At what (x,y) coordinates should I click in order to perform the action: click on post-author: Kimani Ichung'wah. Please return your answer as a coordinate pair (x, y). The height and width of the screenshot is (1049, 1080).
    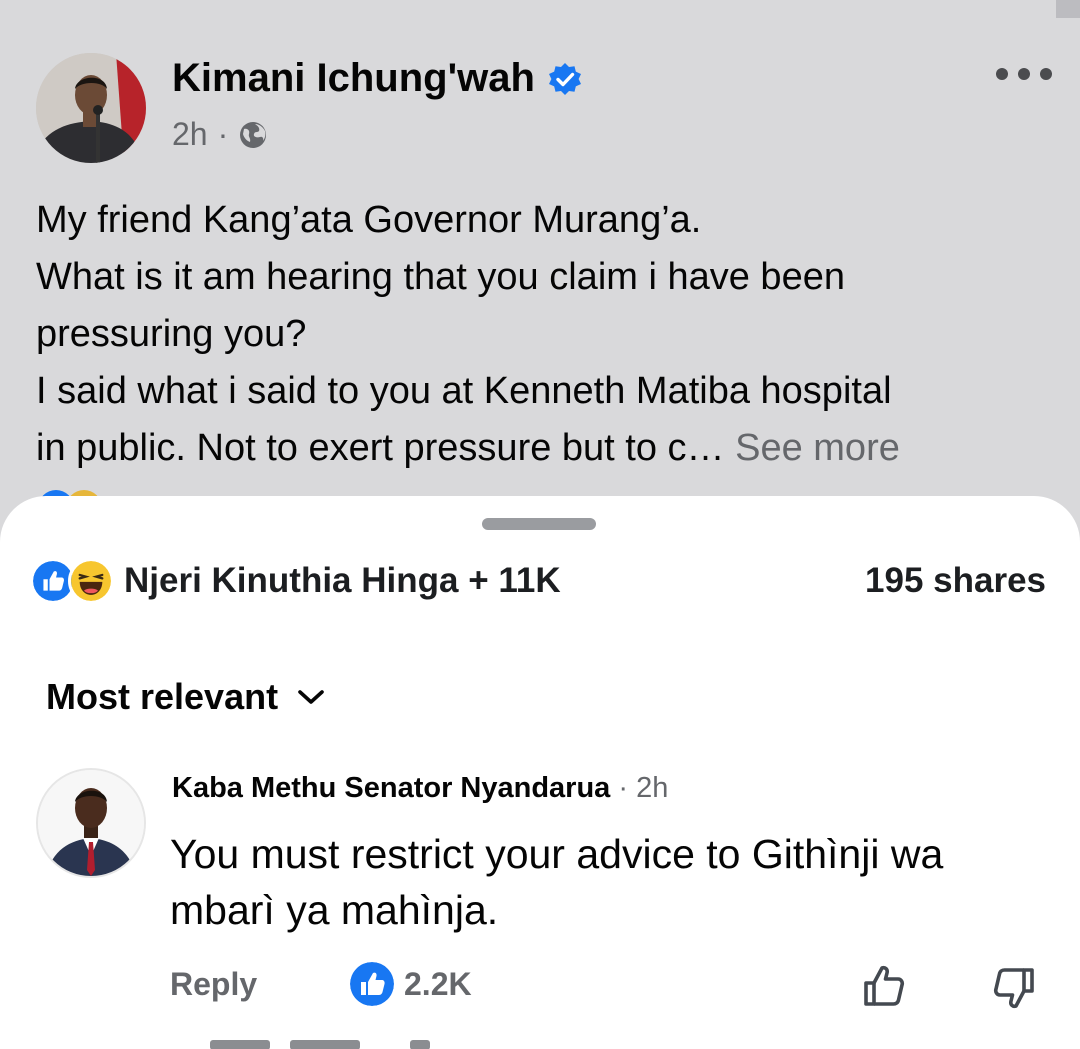
    Looking at the image, I should click on (377, 78).